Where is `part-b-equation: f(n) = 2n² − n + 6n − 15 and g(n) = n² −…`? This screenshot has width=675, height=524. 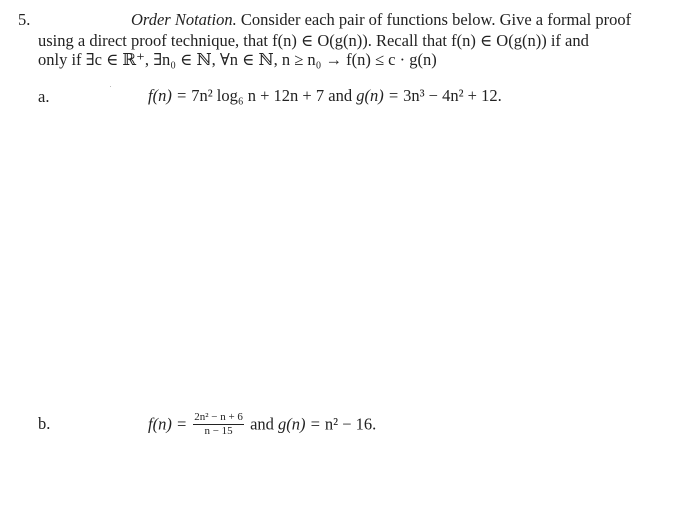 part-b-equation: f(n) = 2n² − n + 6n − 15 and g(n) = n² −… is located at coordinates (262, 425).